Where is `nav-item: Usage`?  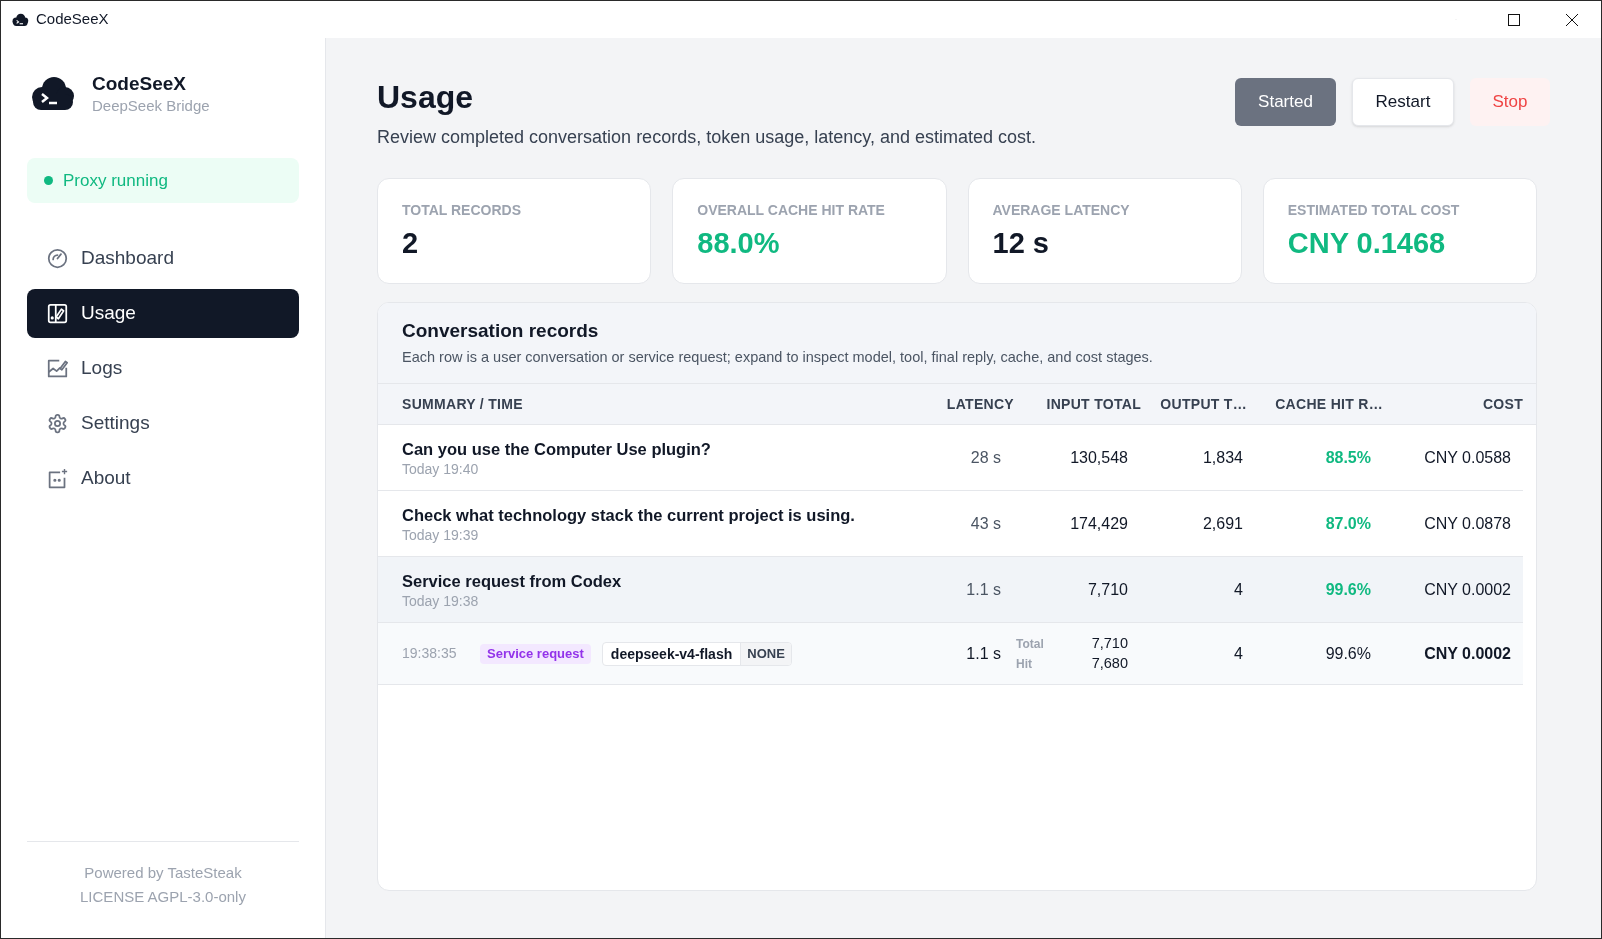
nav-item: Usage is located at coordinates (163, 313).